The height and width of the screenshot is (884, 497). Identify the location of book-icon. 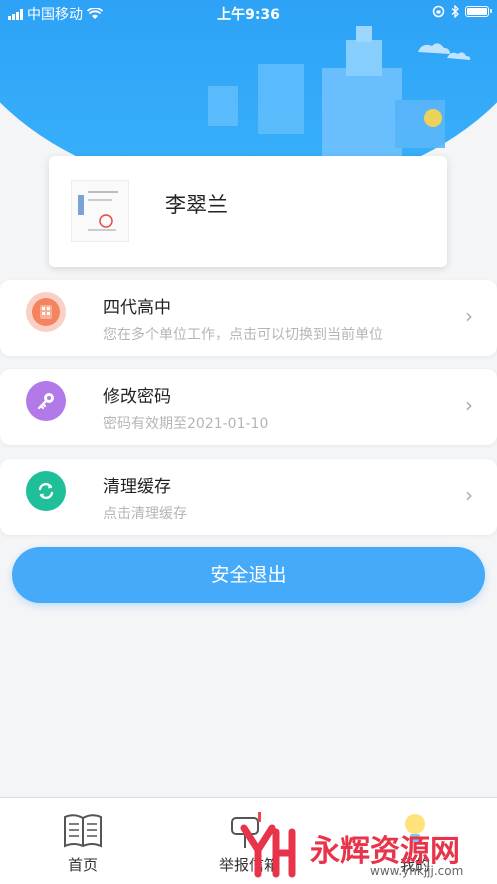
(83, 831).